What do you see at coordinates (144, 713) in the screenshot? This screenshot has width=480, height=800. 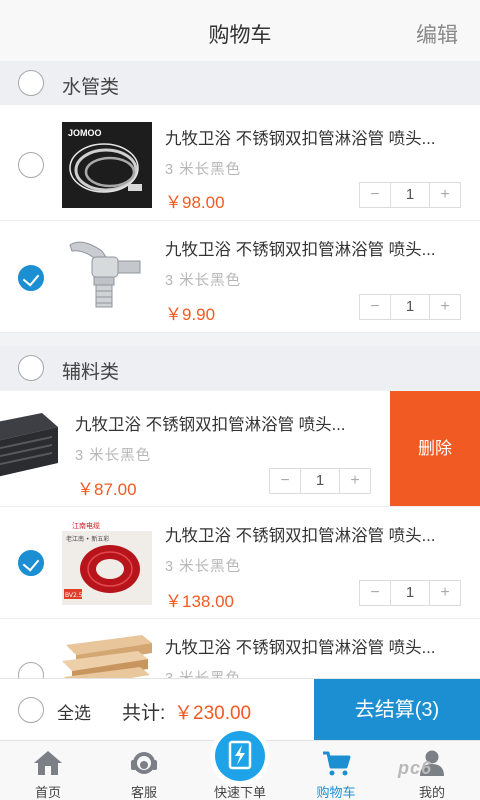 I see `total-label: 共计:` at bounding box center [144, 713].